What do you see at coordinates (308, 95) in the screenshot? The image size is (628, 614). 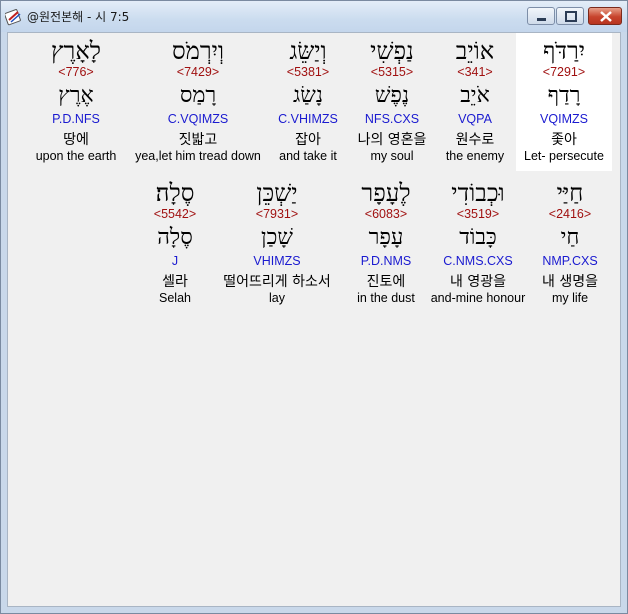 I see `hebrew-root: נָשַׂג` at bounding box center [308, 95].